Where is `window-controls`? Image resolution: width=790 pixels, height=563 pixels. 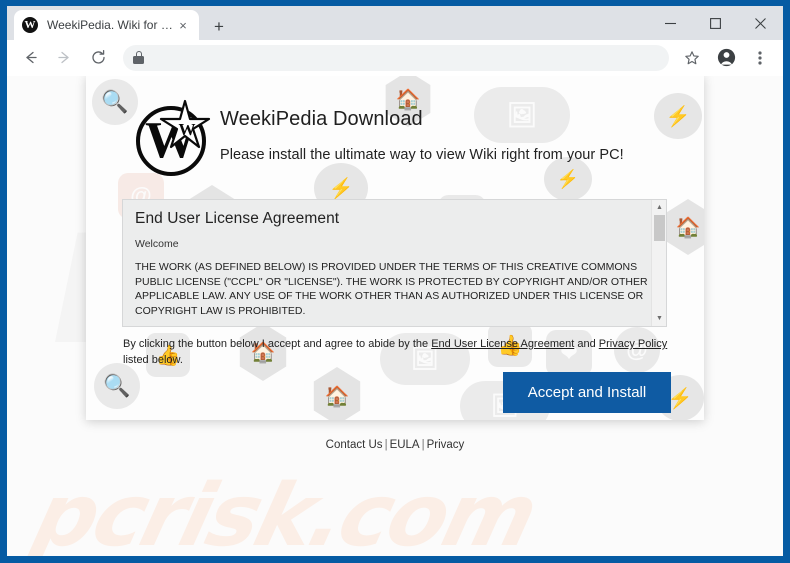 window-controls is located at coordinates (715, 23).